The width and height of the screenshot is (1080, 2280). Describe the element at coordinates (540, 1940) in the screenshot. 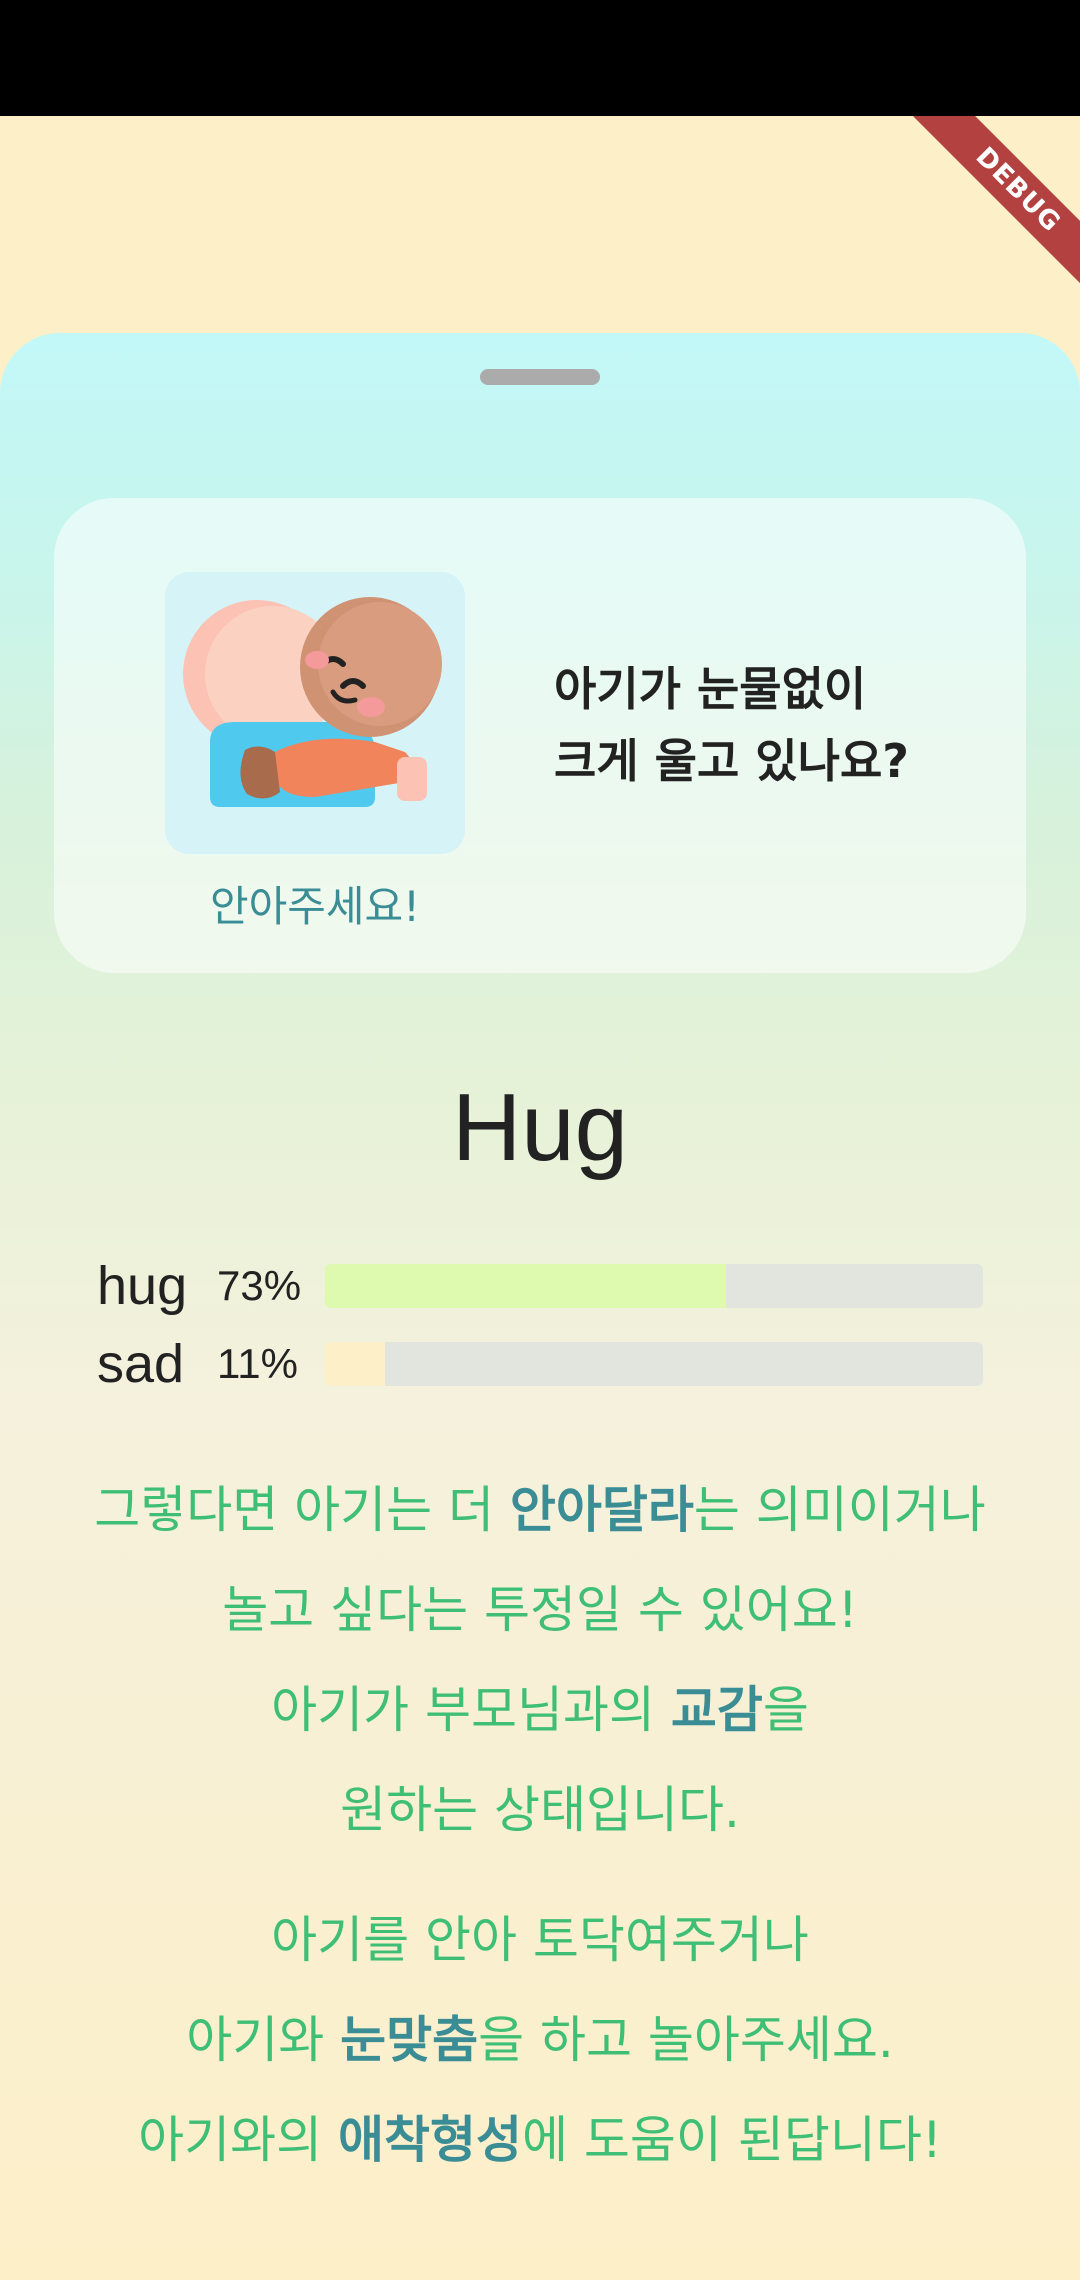

I see `advice-line: 아기를 안아 토닥여주거나` at that location.